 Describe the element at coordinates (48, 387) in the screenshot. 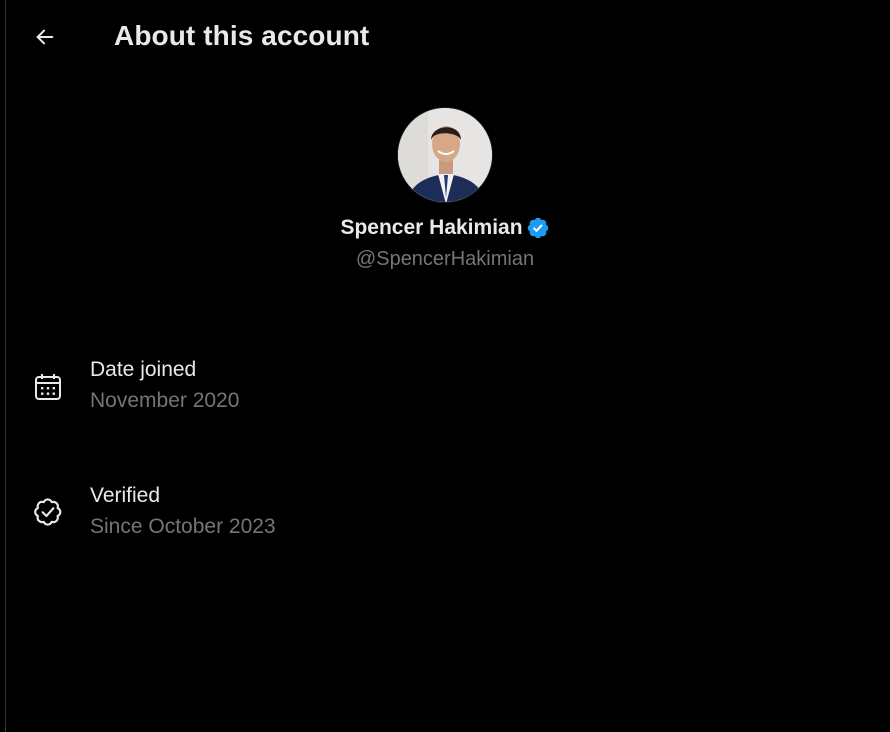

I see `calendar-icon` at that location.